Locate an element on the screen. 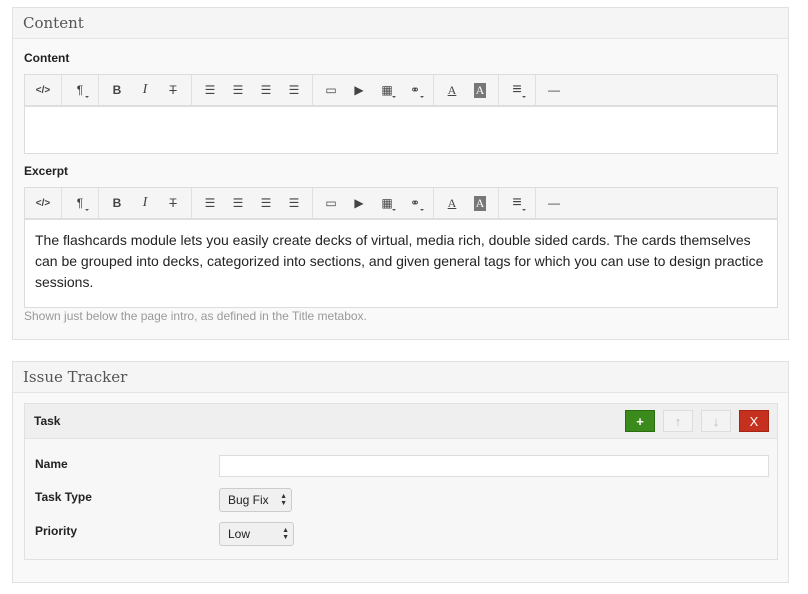  add-task-button: + is located at coordinates (640, 421).